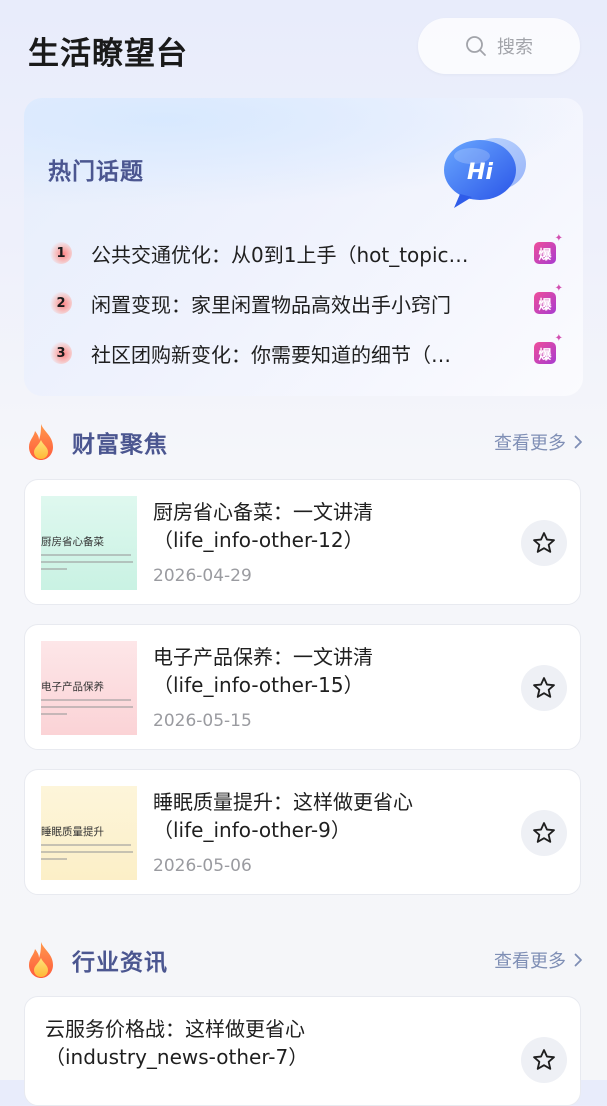  I want to click on article-title: 厨房省心备菜：一文讲清 （life_info-other-12）, so click(263, 526).